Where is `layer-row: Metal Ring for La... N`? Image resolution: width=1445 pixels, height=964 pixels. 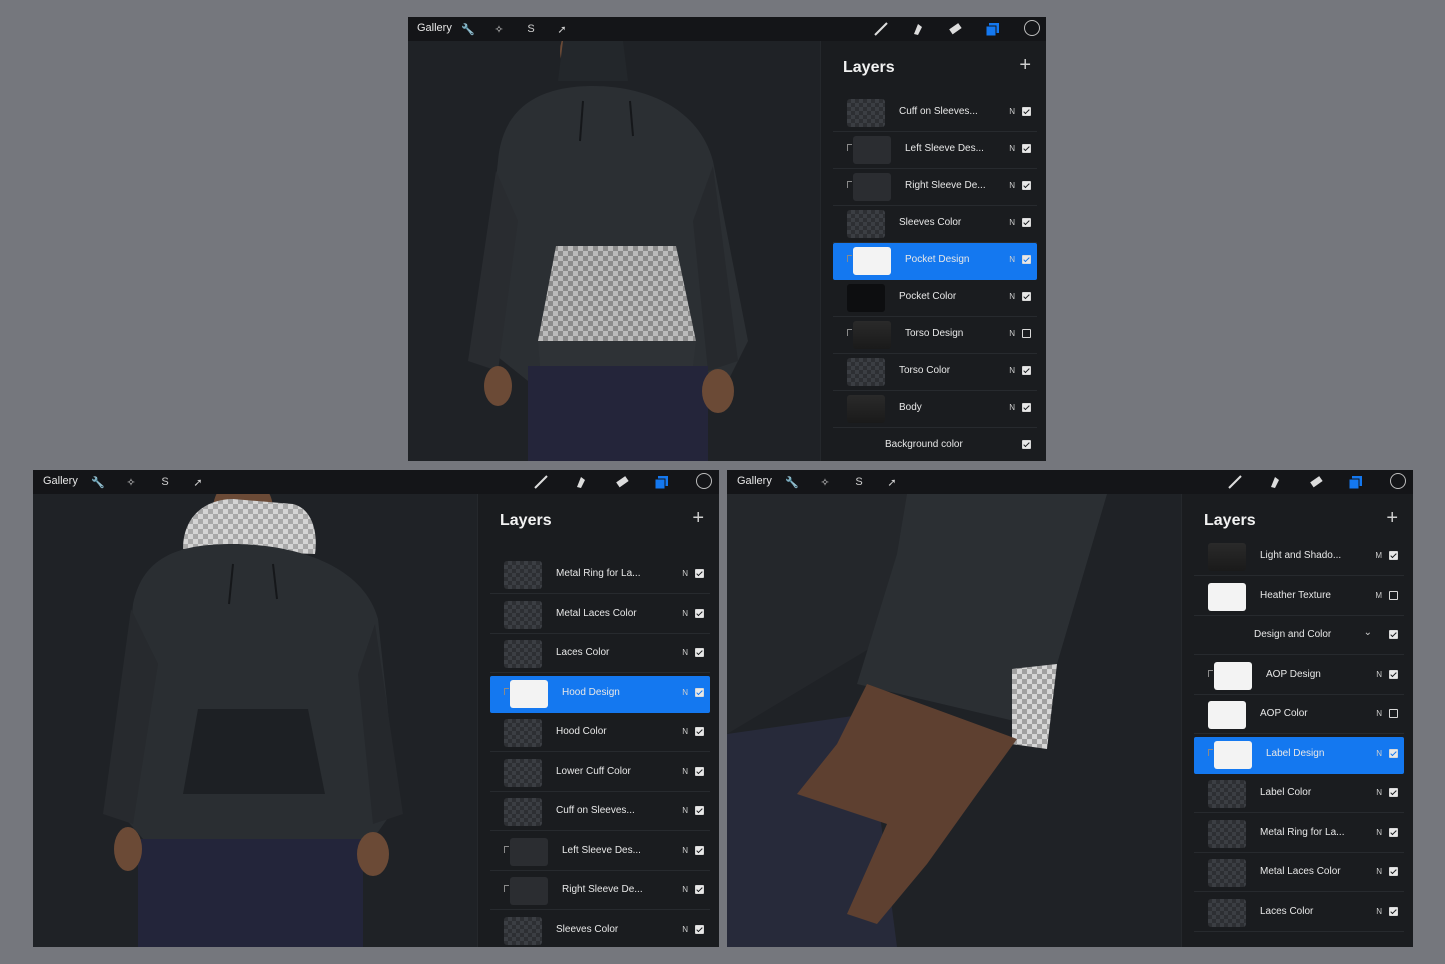 layer-row: Metal Ring for La... N is located at coordinates (1299, 834).